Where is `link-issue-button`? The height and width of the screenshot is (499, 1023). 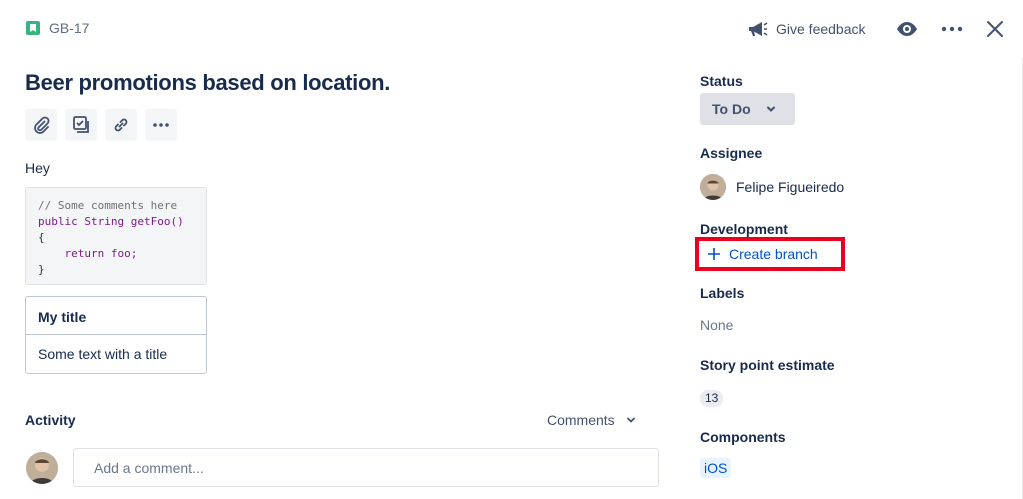 link-issue-button is located at coordinates (121, 125).